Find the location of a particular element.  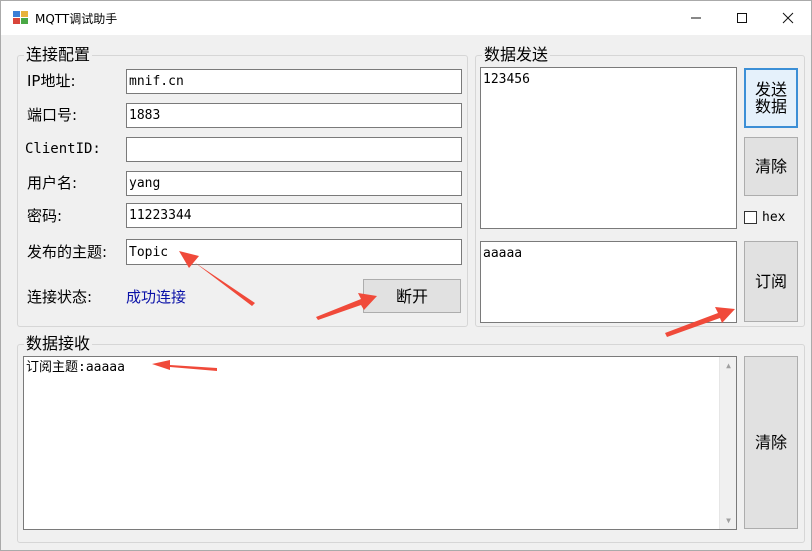

close-icon is located at coordinates (788, 18).